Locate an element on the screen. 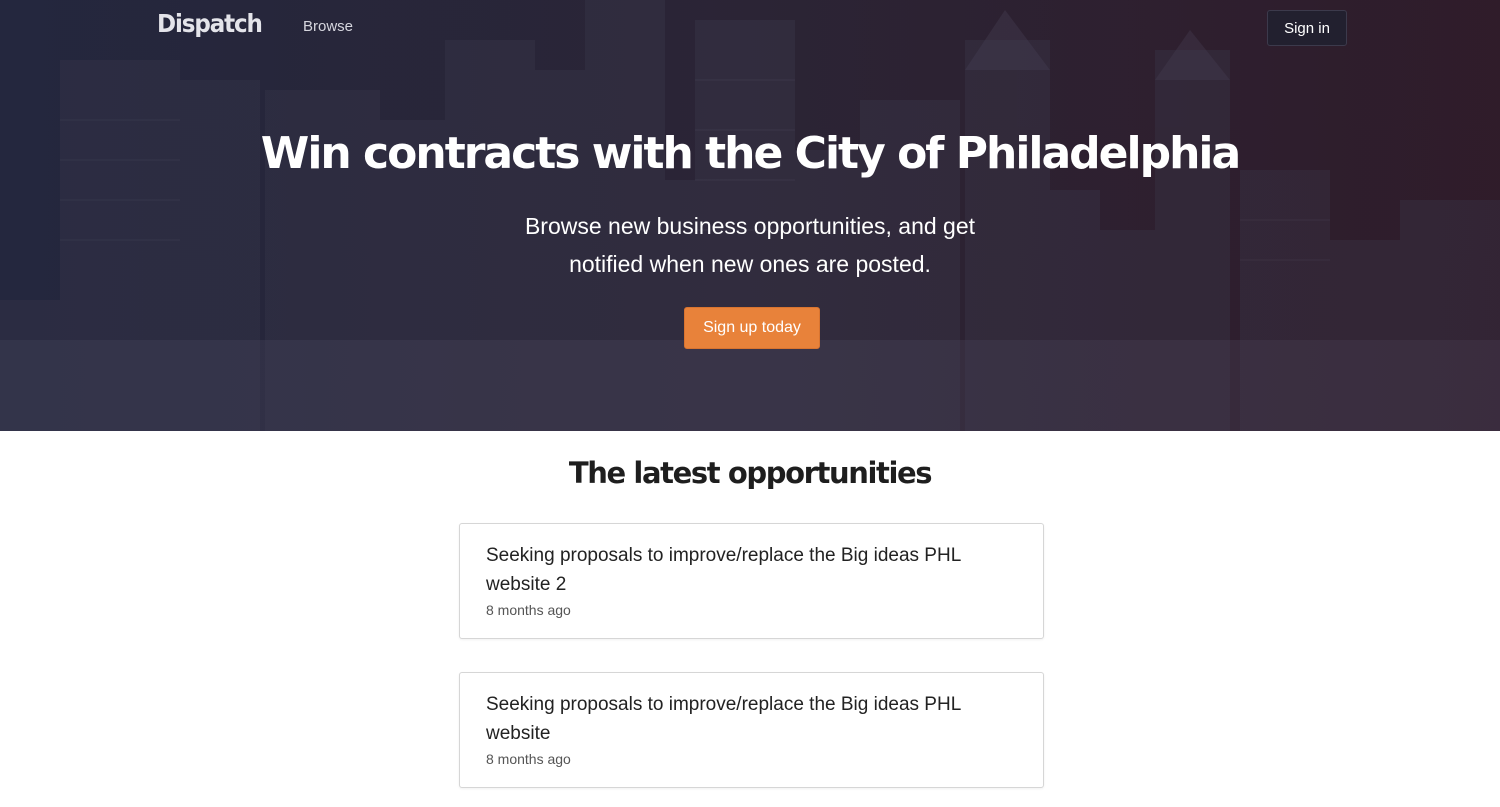  latest-opportunities-heading: The latest opportunities is located at coordinates (750, 473).